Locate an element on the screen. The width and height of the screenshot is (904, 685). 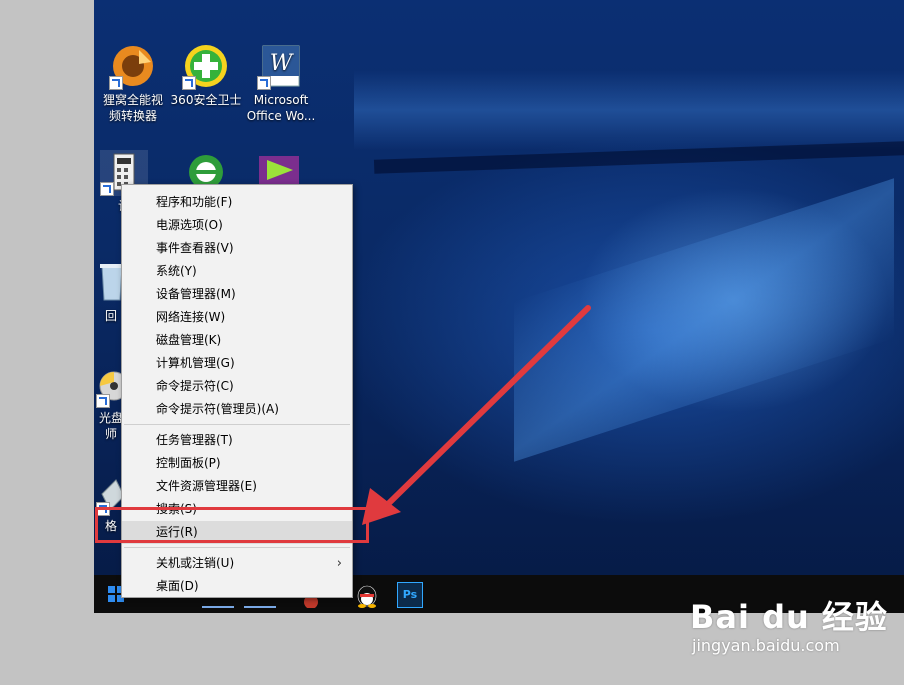
menu-item-shutdown-signout: 关机或注销(U) › is located at coordinates (237, 563).